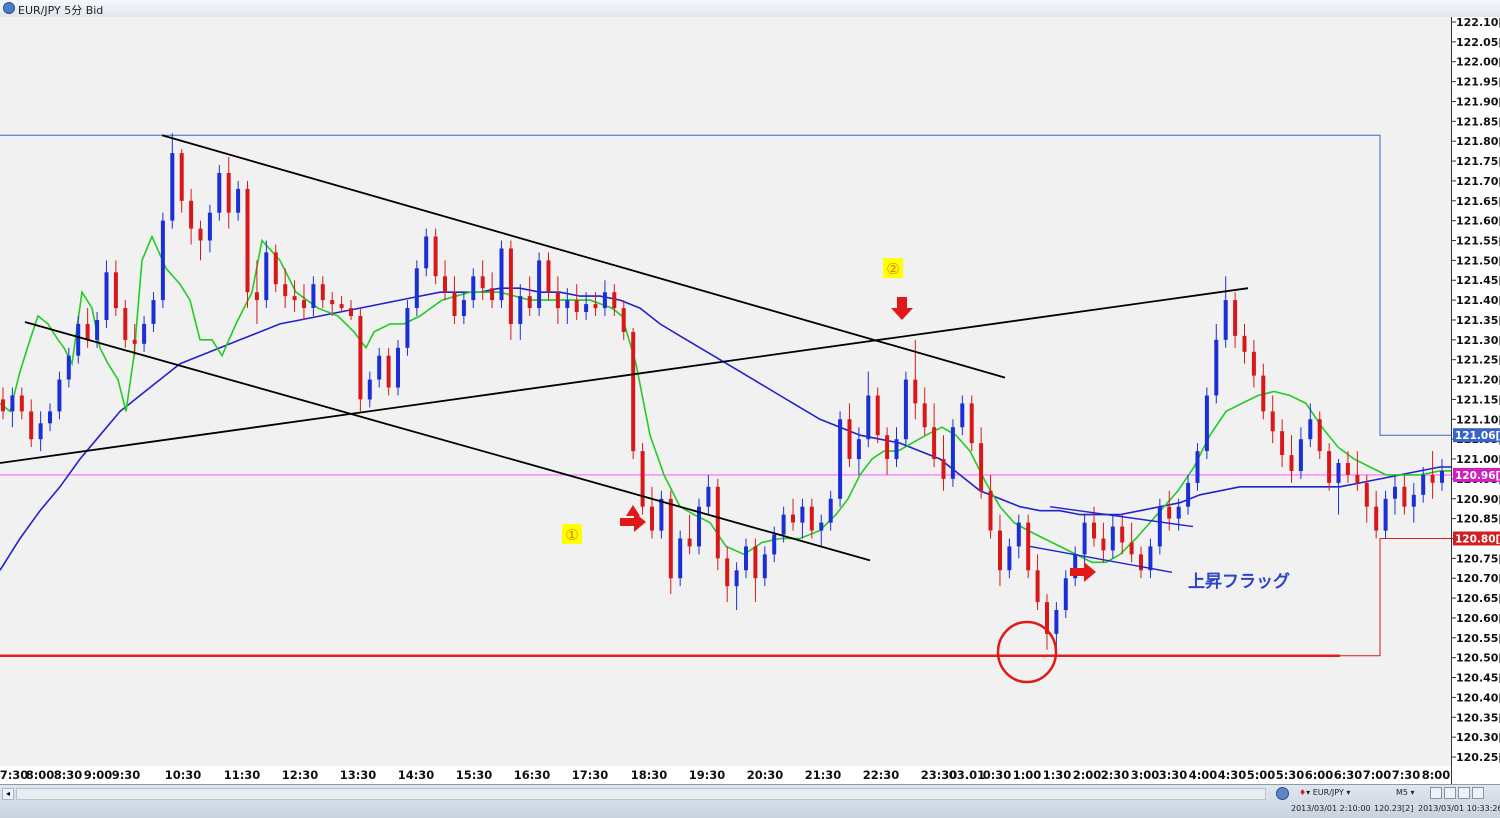 This screenshot has width=1500, height=818. Describe the element at coordinates (1377, 775) in the screenshot. I see `x-tick-label: 7:00` at that location.